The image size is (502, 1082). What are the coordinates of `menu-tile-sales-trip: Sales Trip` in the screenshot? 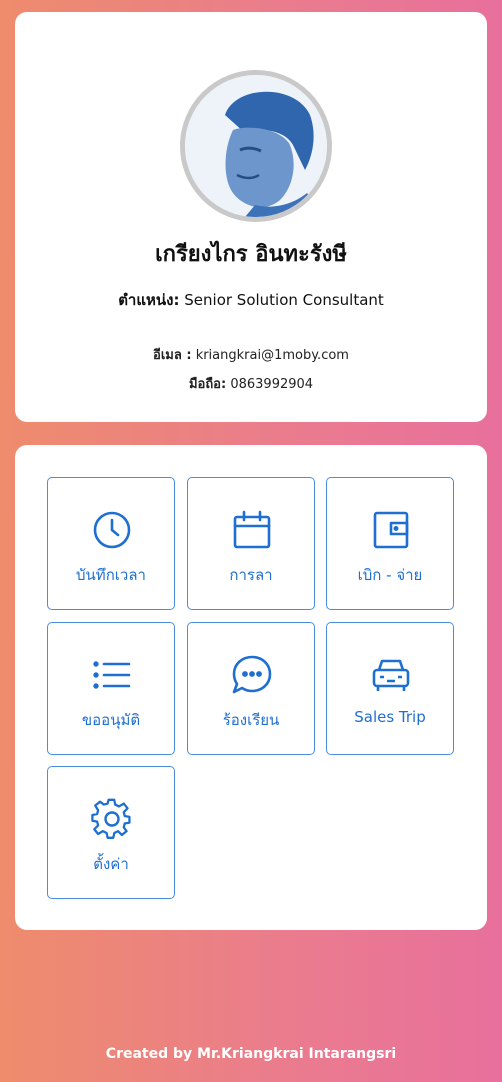 It's located at (390, 688).